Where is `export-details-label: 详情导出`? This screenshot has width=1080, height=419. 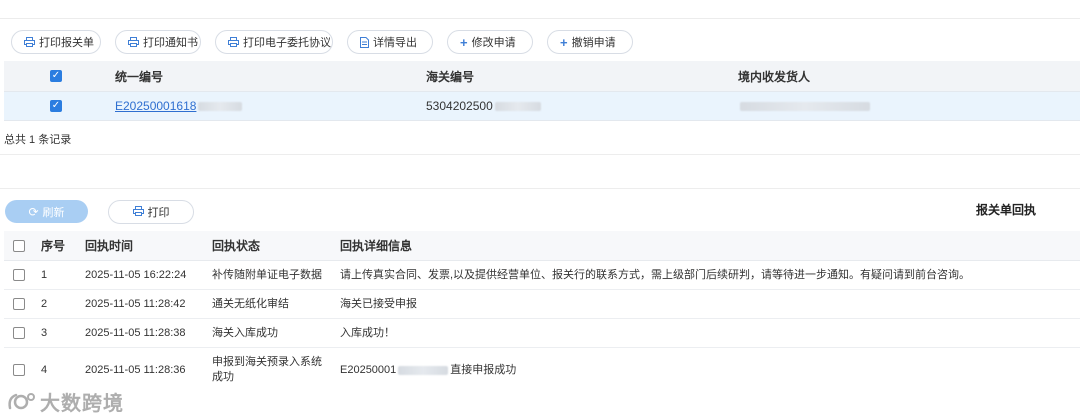 export-details-label: 详情导出 is located at coordinates (395, 43).